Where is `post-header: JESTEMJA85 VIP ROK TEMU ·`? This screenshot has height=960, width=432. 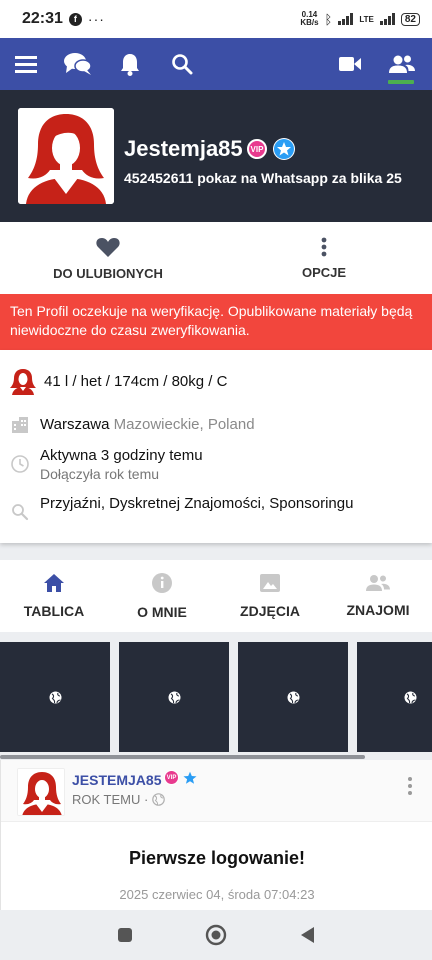
post-header: JESTEMJA85 VIP ROK TEMU · is located at coordinates (216, 791).